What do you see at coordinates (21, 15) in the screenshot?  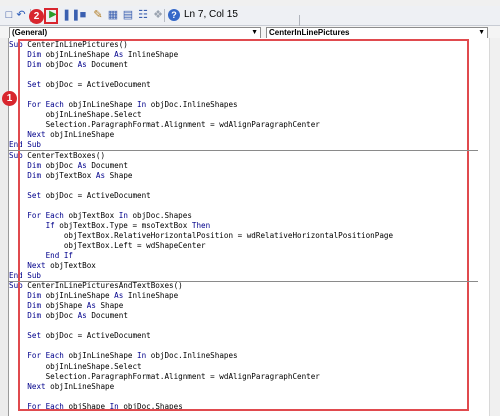 I see `undo-icon: ↶` at bounding box center [21, 15].